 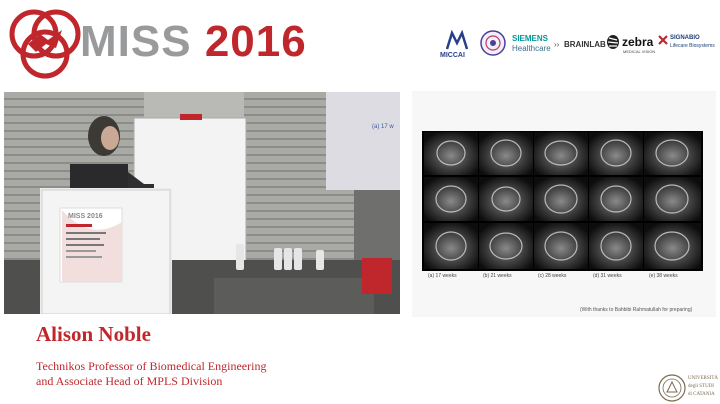 What do you see at coordinates (585, 44) in the screenshot?
I see `sponsor-brainlab: BRAINLAB` at bounding box center [585, 44].